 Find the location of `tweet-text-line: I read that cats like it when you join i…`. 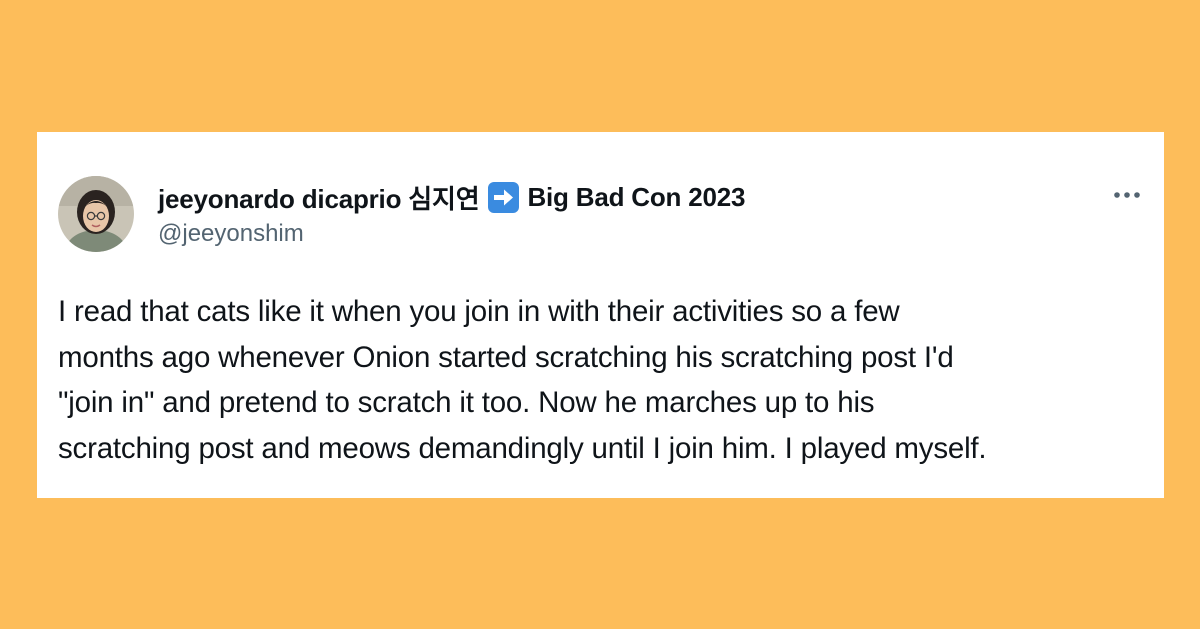

tweet-text-line: I read that cats like it when you join i… is located at coordinates (479, 311).